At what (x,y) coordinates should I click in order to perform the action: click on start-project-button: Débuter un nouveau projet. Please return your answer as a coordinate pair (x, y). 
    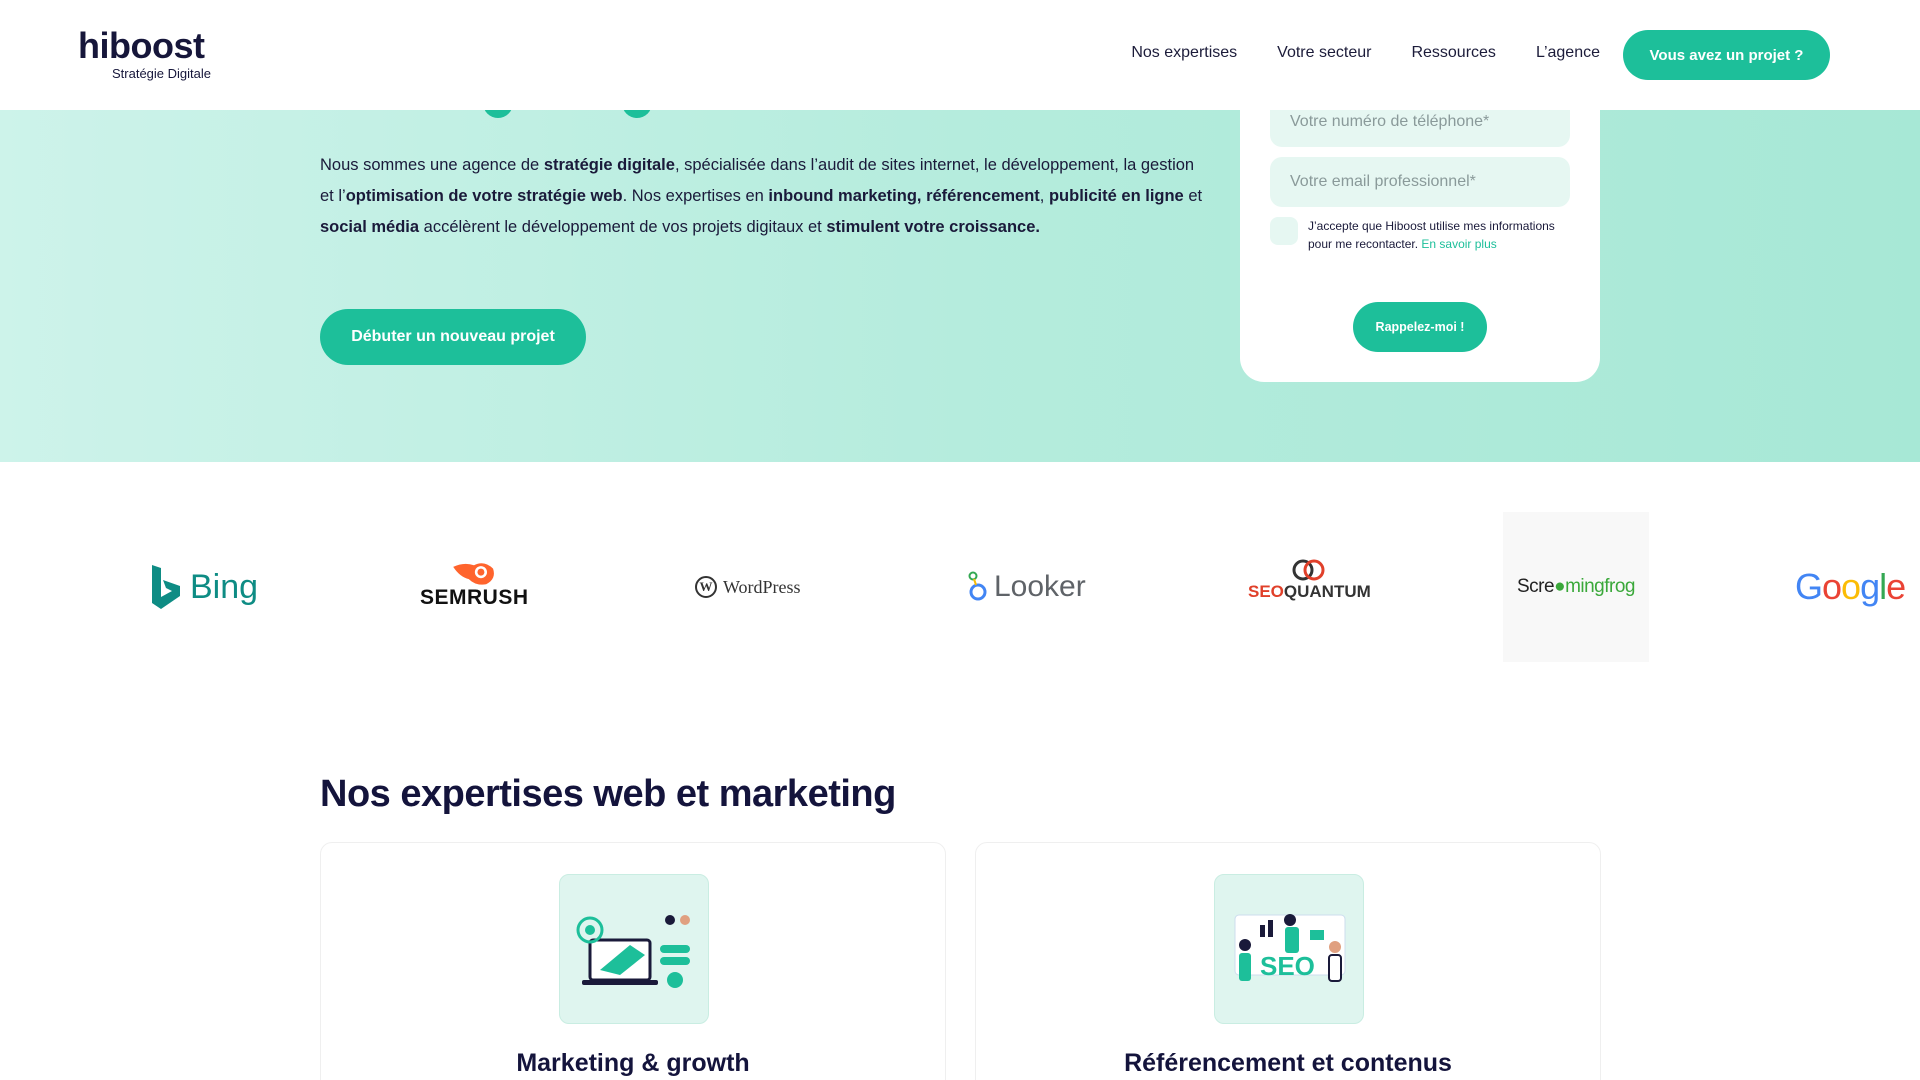
    Looking at the image, I should click on (453, 337).